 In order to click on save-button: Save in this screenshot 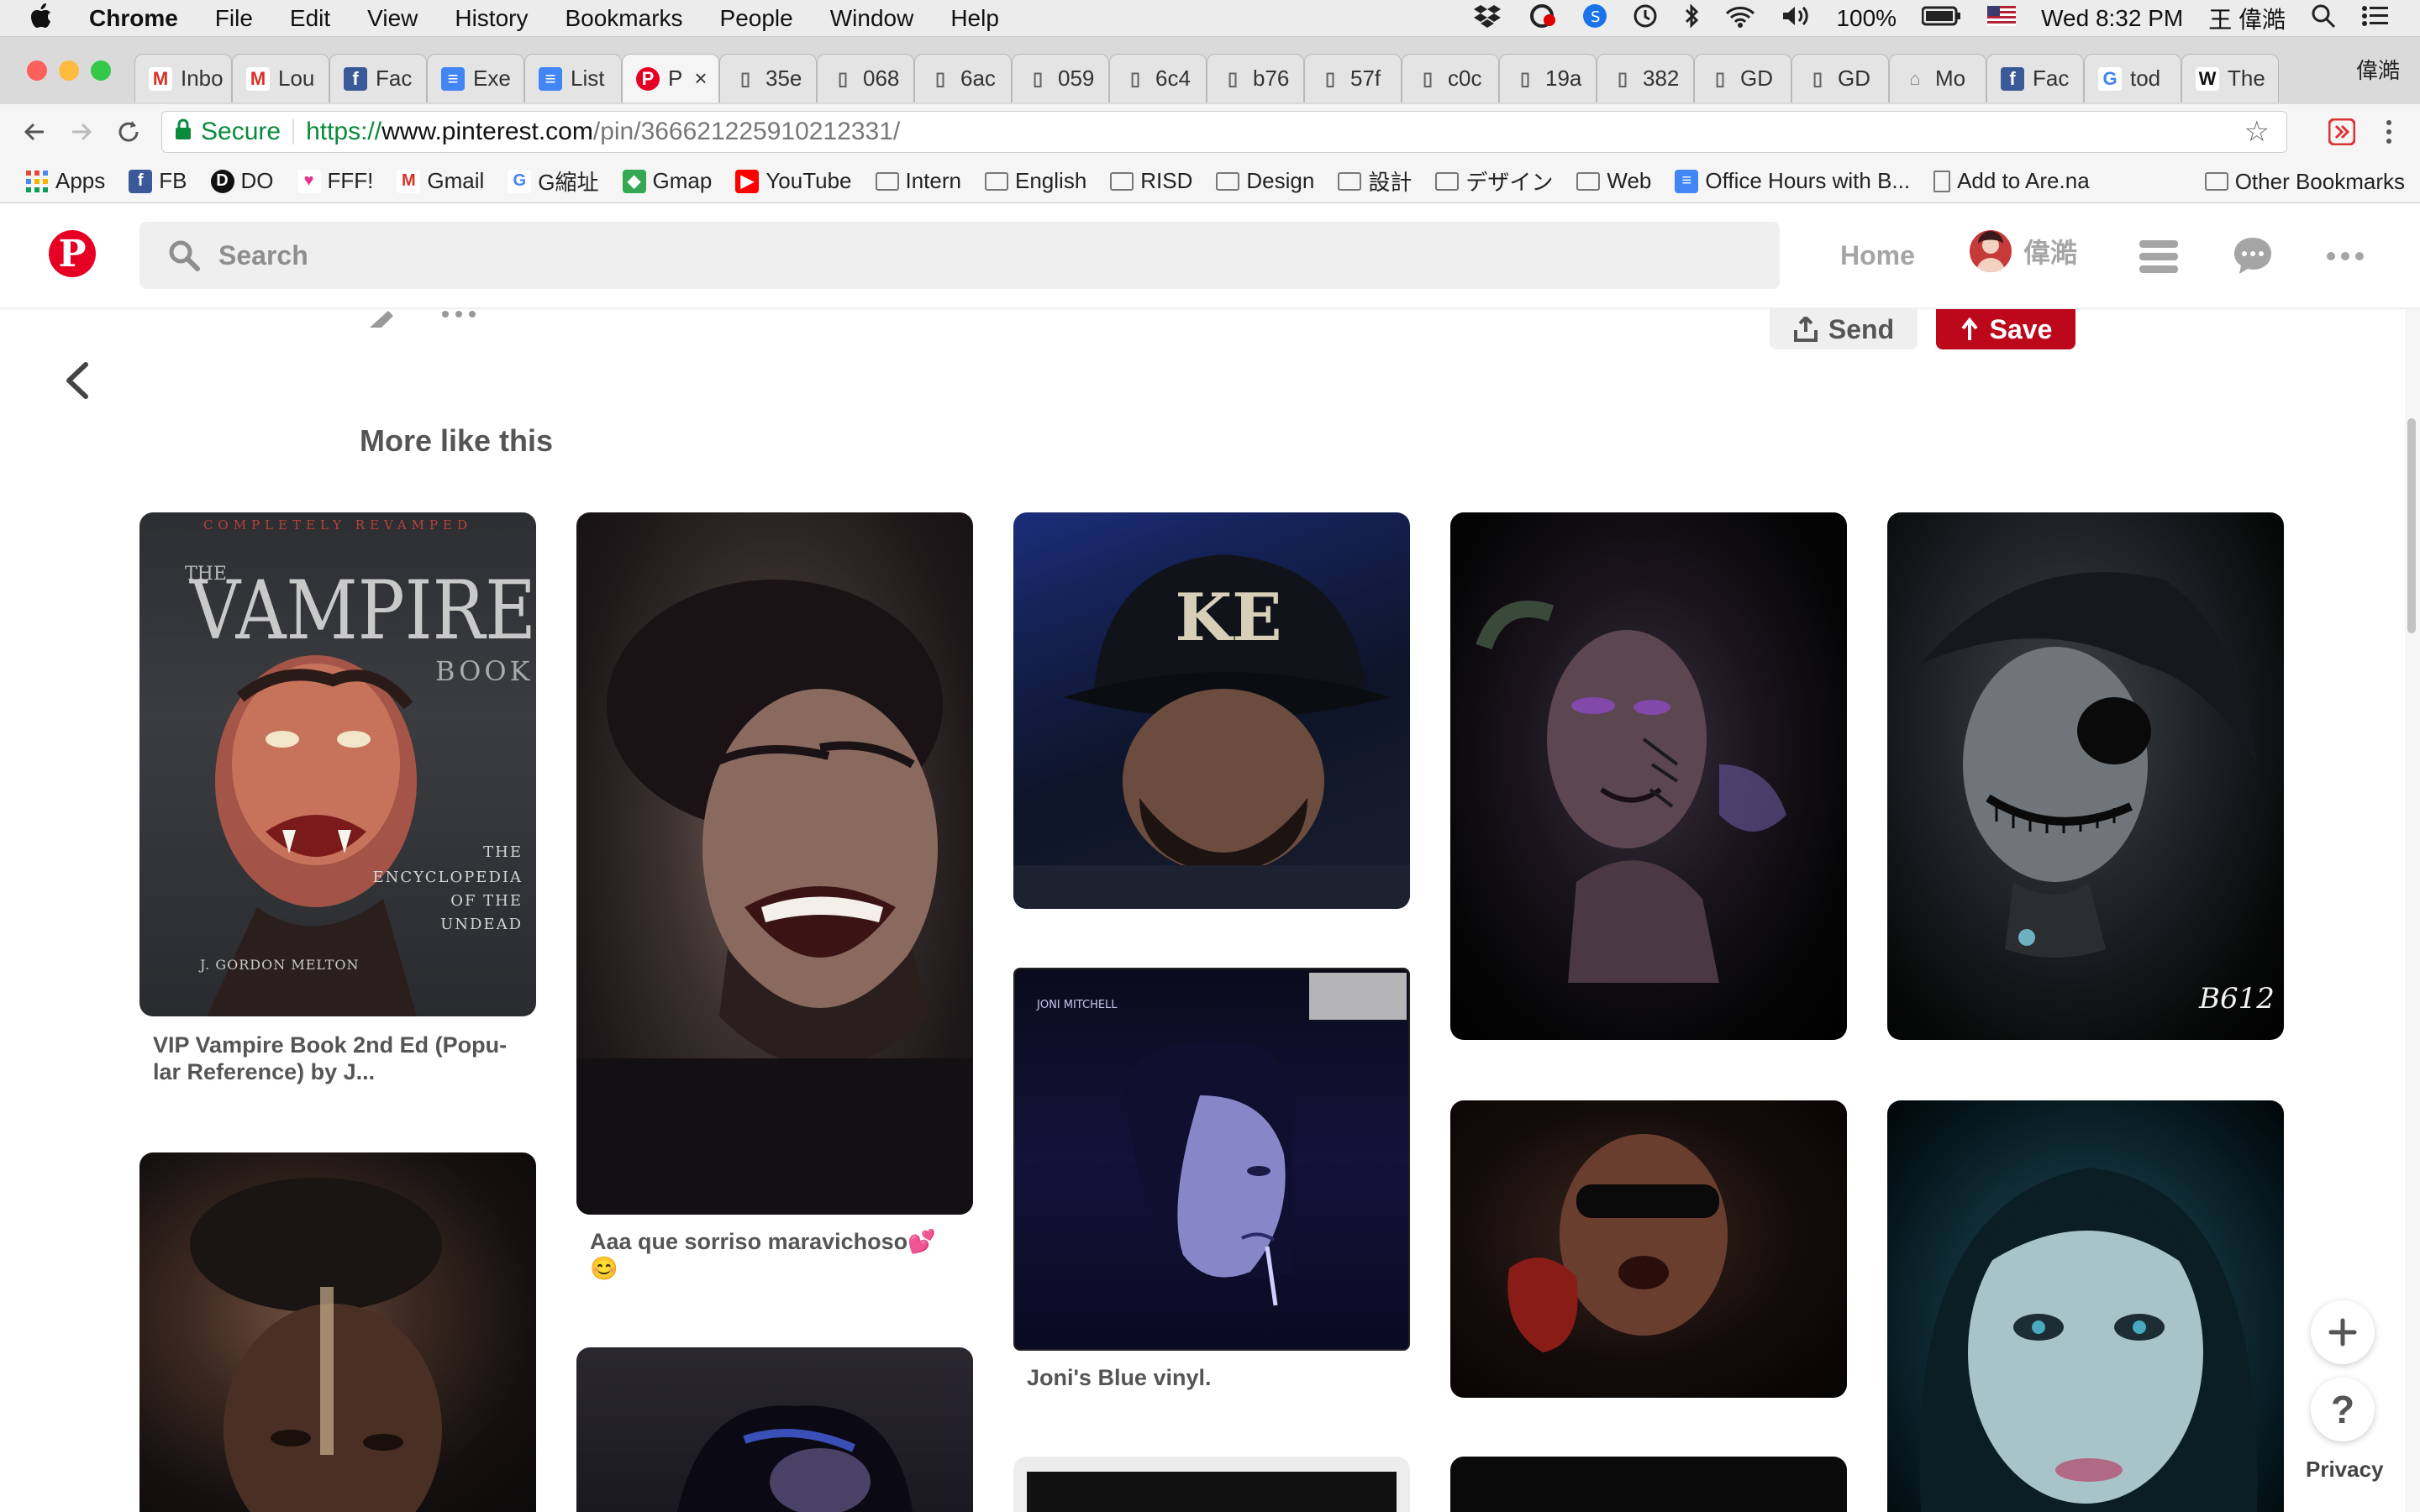, I will do `click(2005, 329)`.